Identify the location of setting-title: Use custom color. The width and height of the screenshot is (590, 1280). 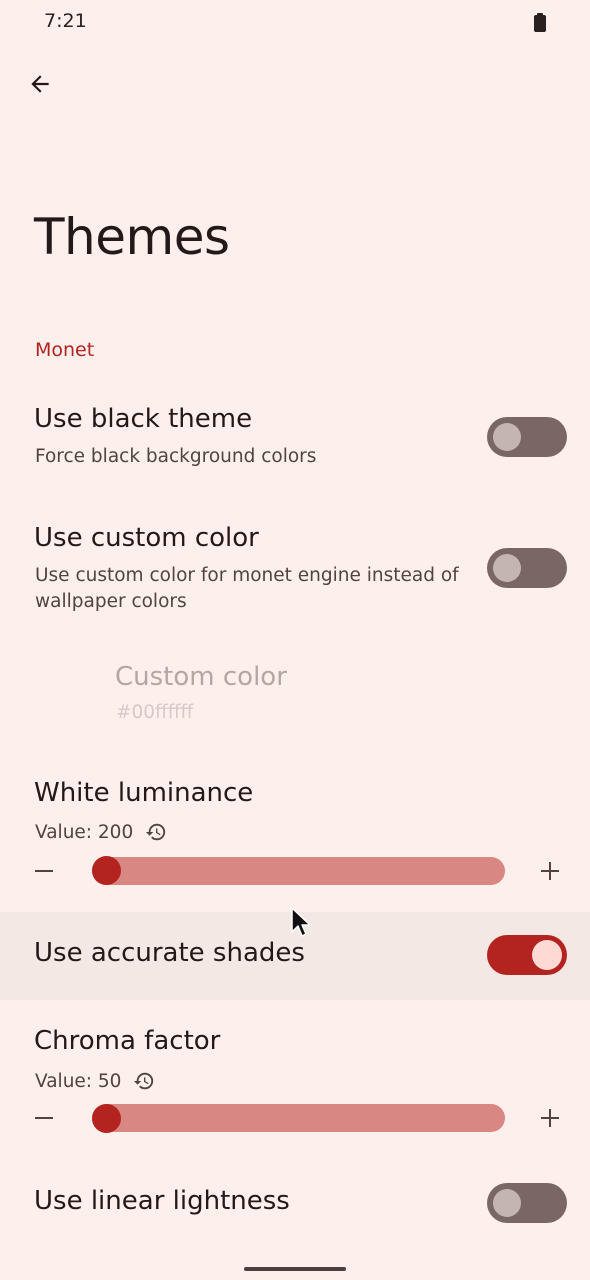
(146, 538).